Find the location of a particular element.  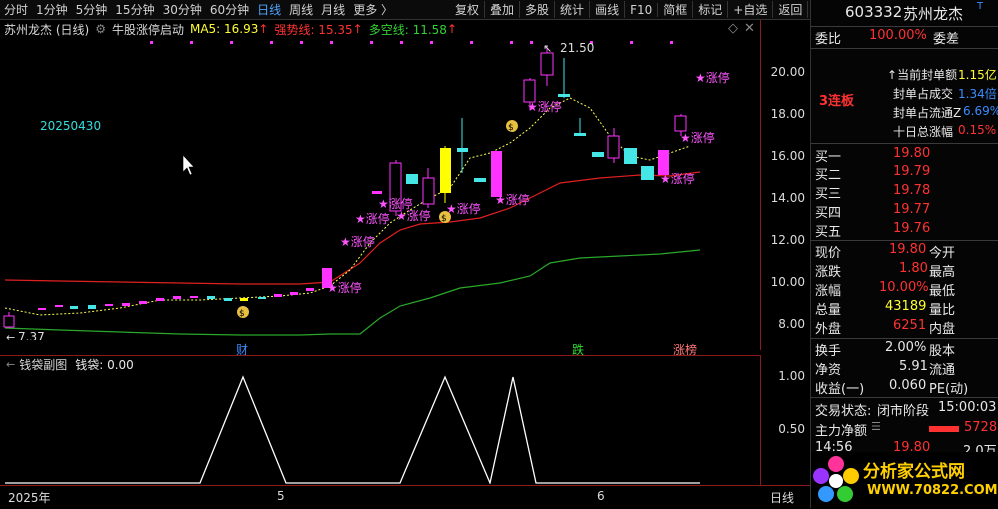

buy-row: 买三 19.78 is located at coordinates (904, 192).